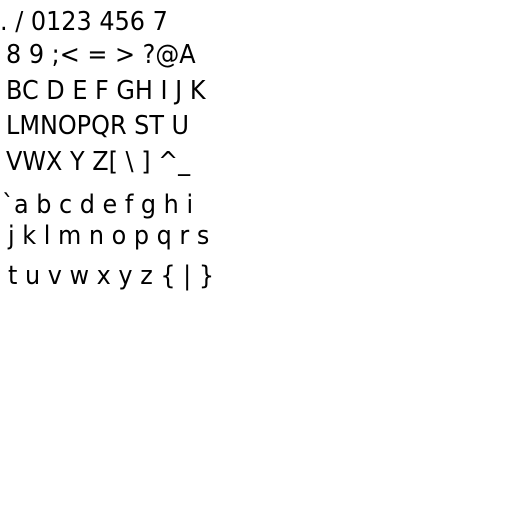 The image size is (530, 530). Describe the element at coordinates (84, 22) in the screenshot. I see `glyph-text: . / 0123 456 7` at that location.